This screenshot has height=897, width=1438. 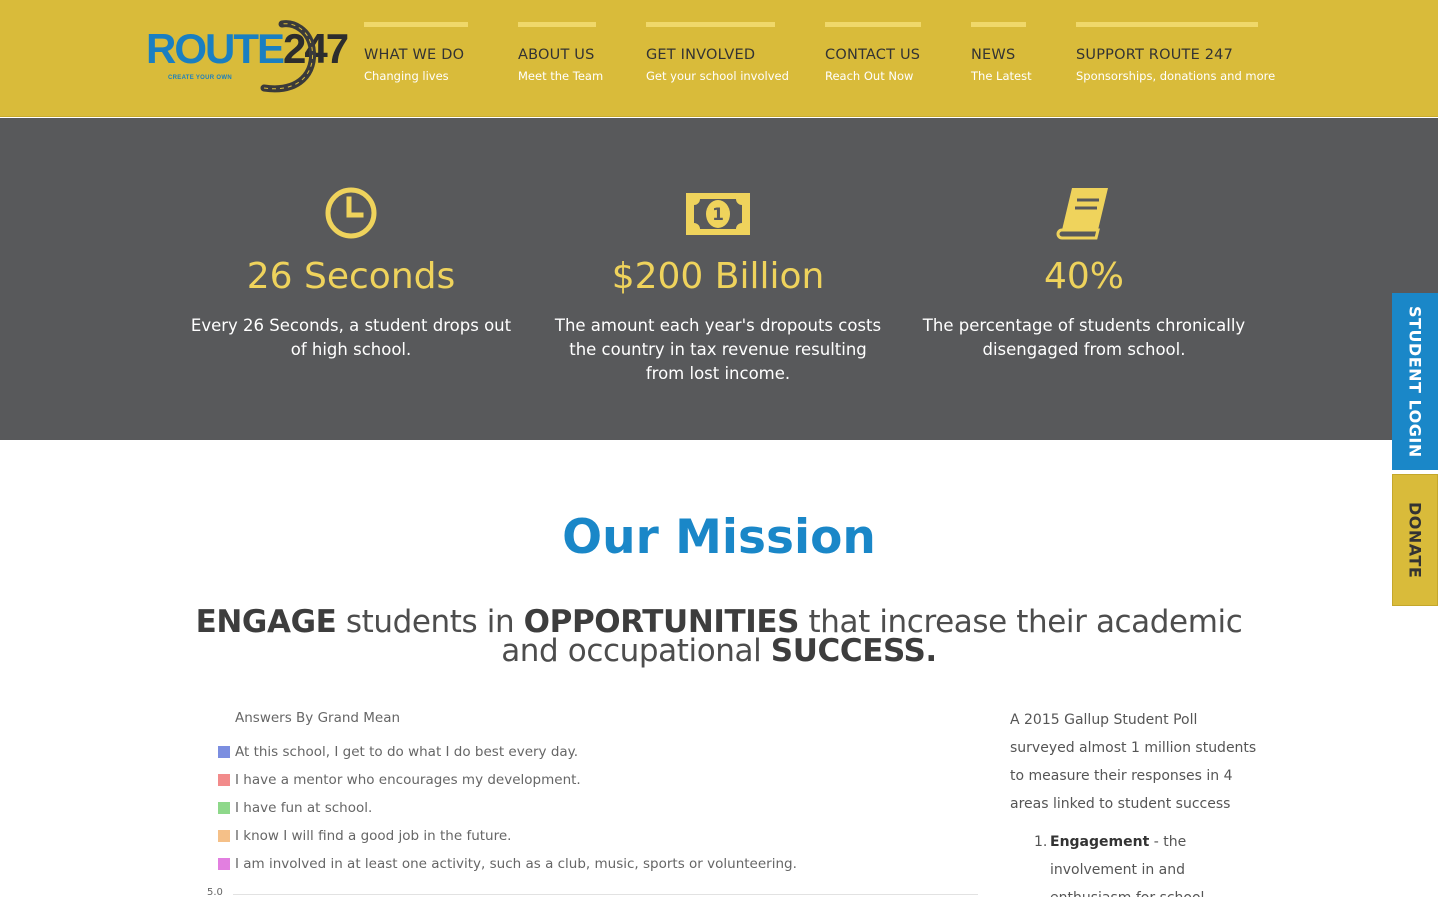 I want to click on nav-contact-us: CONTACT US Reach Out Now, so click(x=873, y=57).